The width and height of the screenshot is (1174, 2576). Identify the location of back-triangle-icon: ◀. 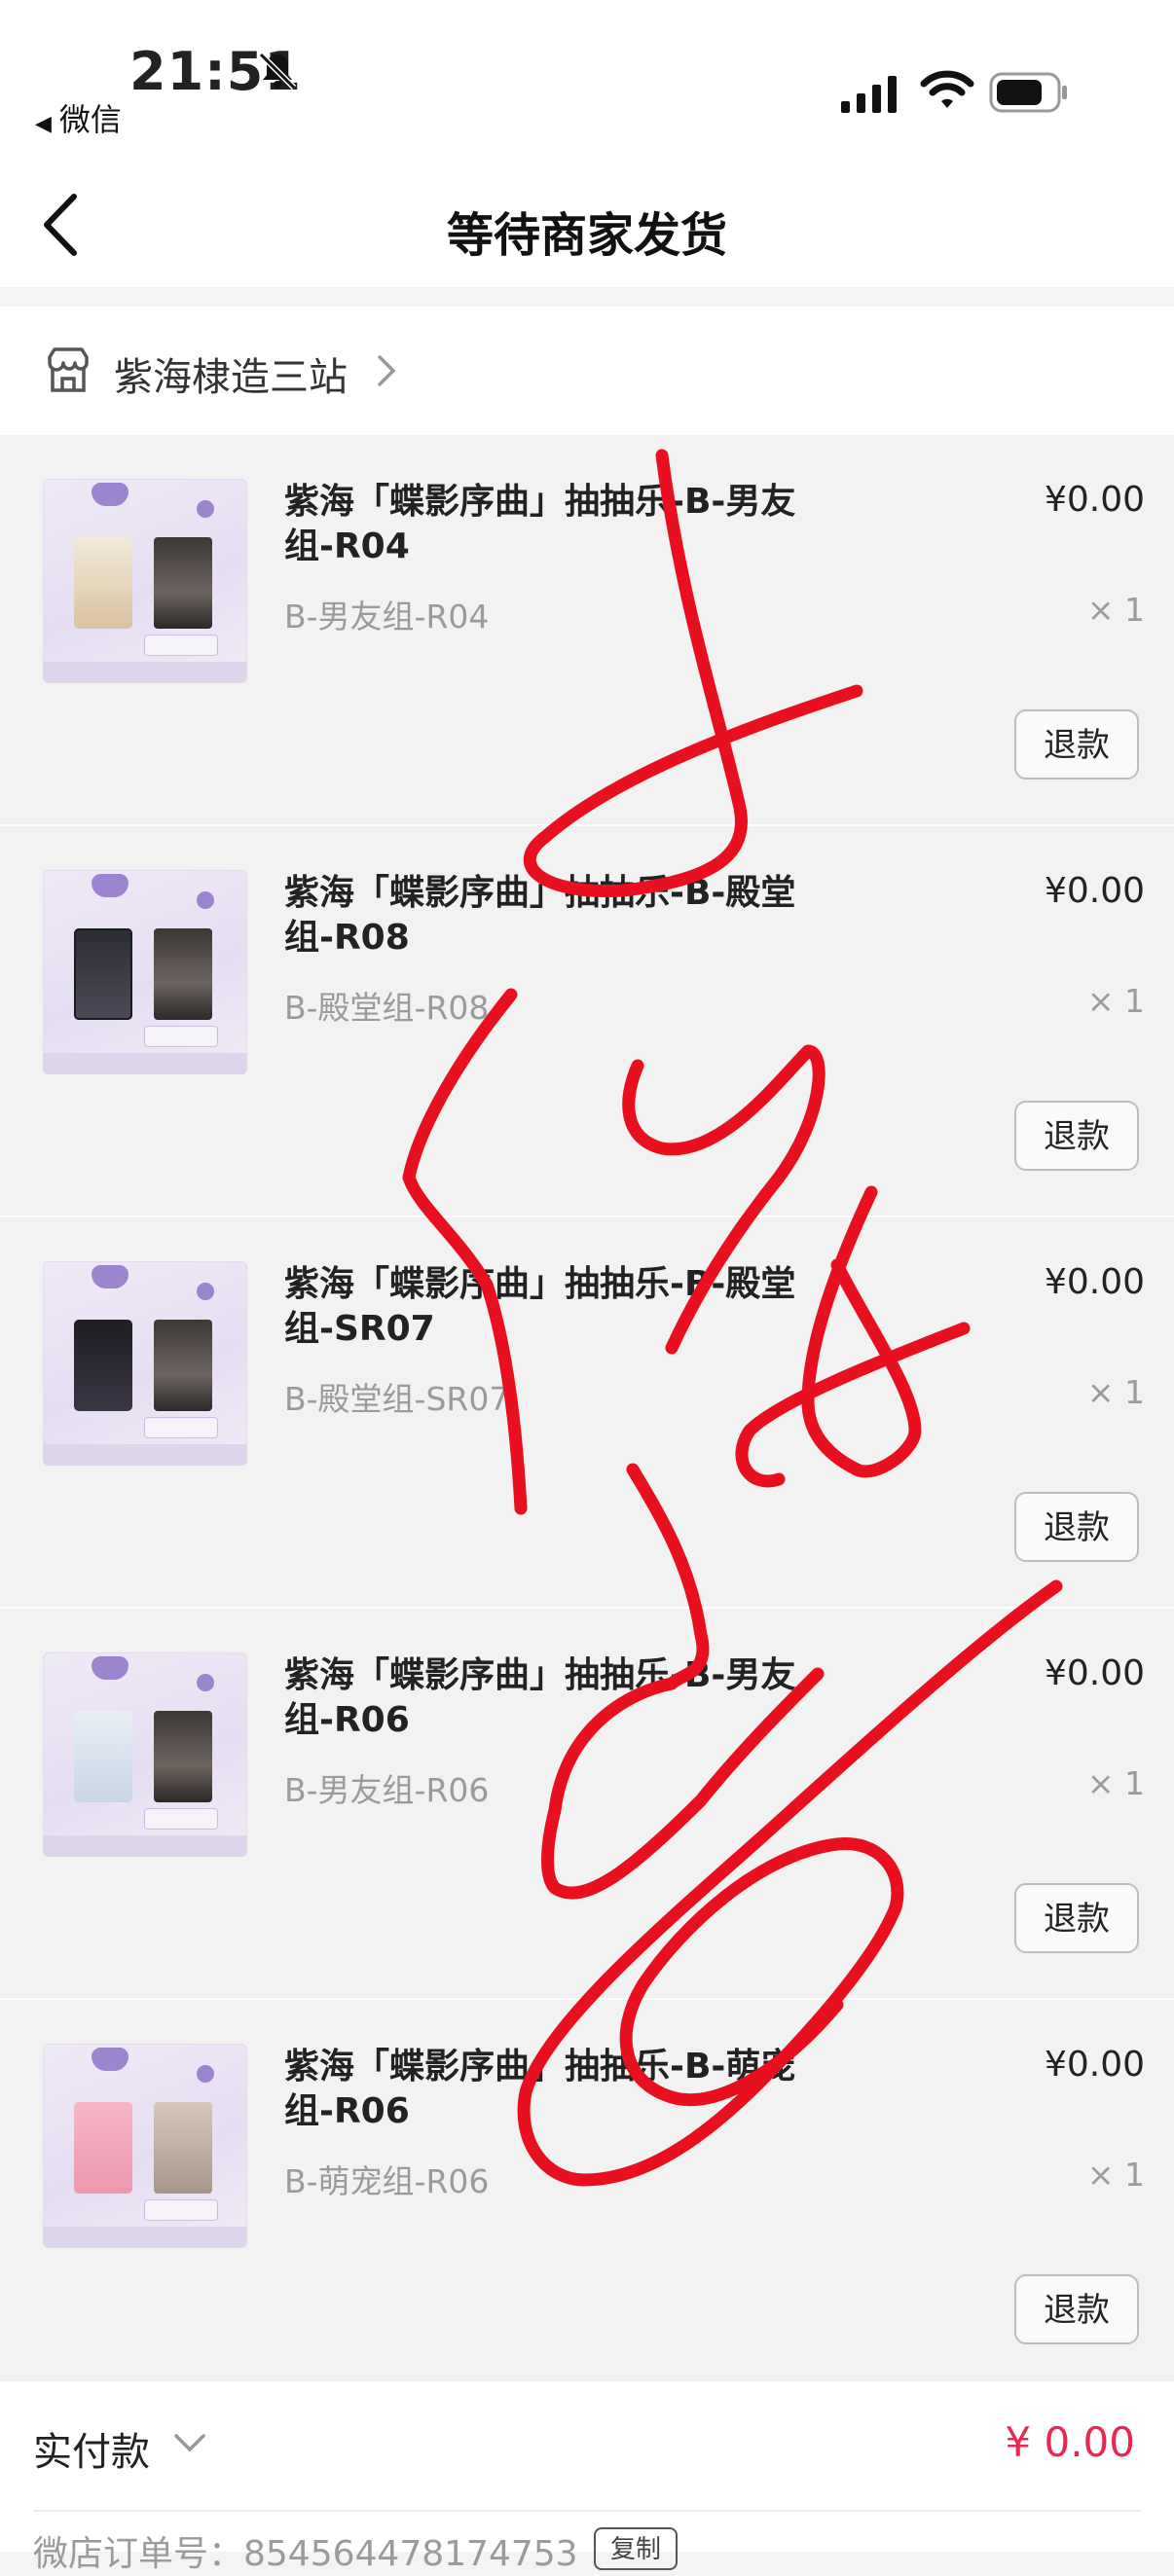
(43, 124).